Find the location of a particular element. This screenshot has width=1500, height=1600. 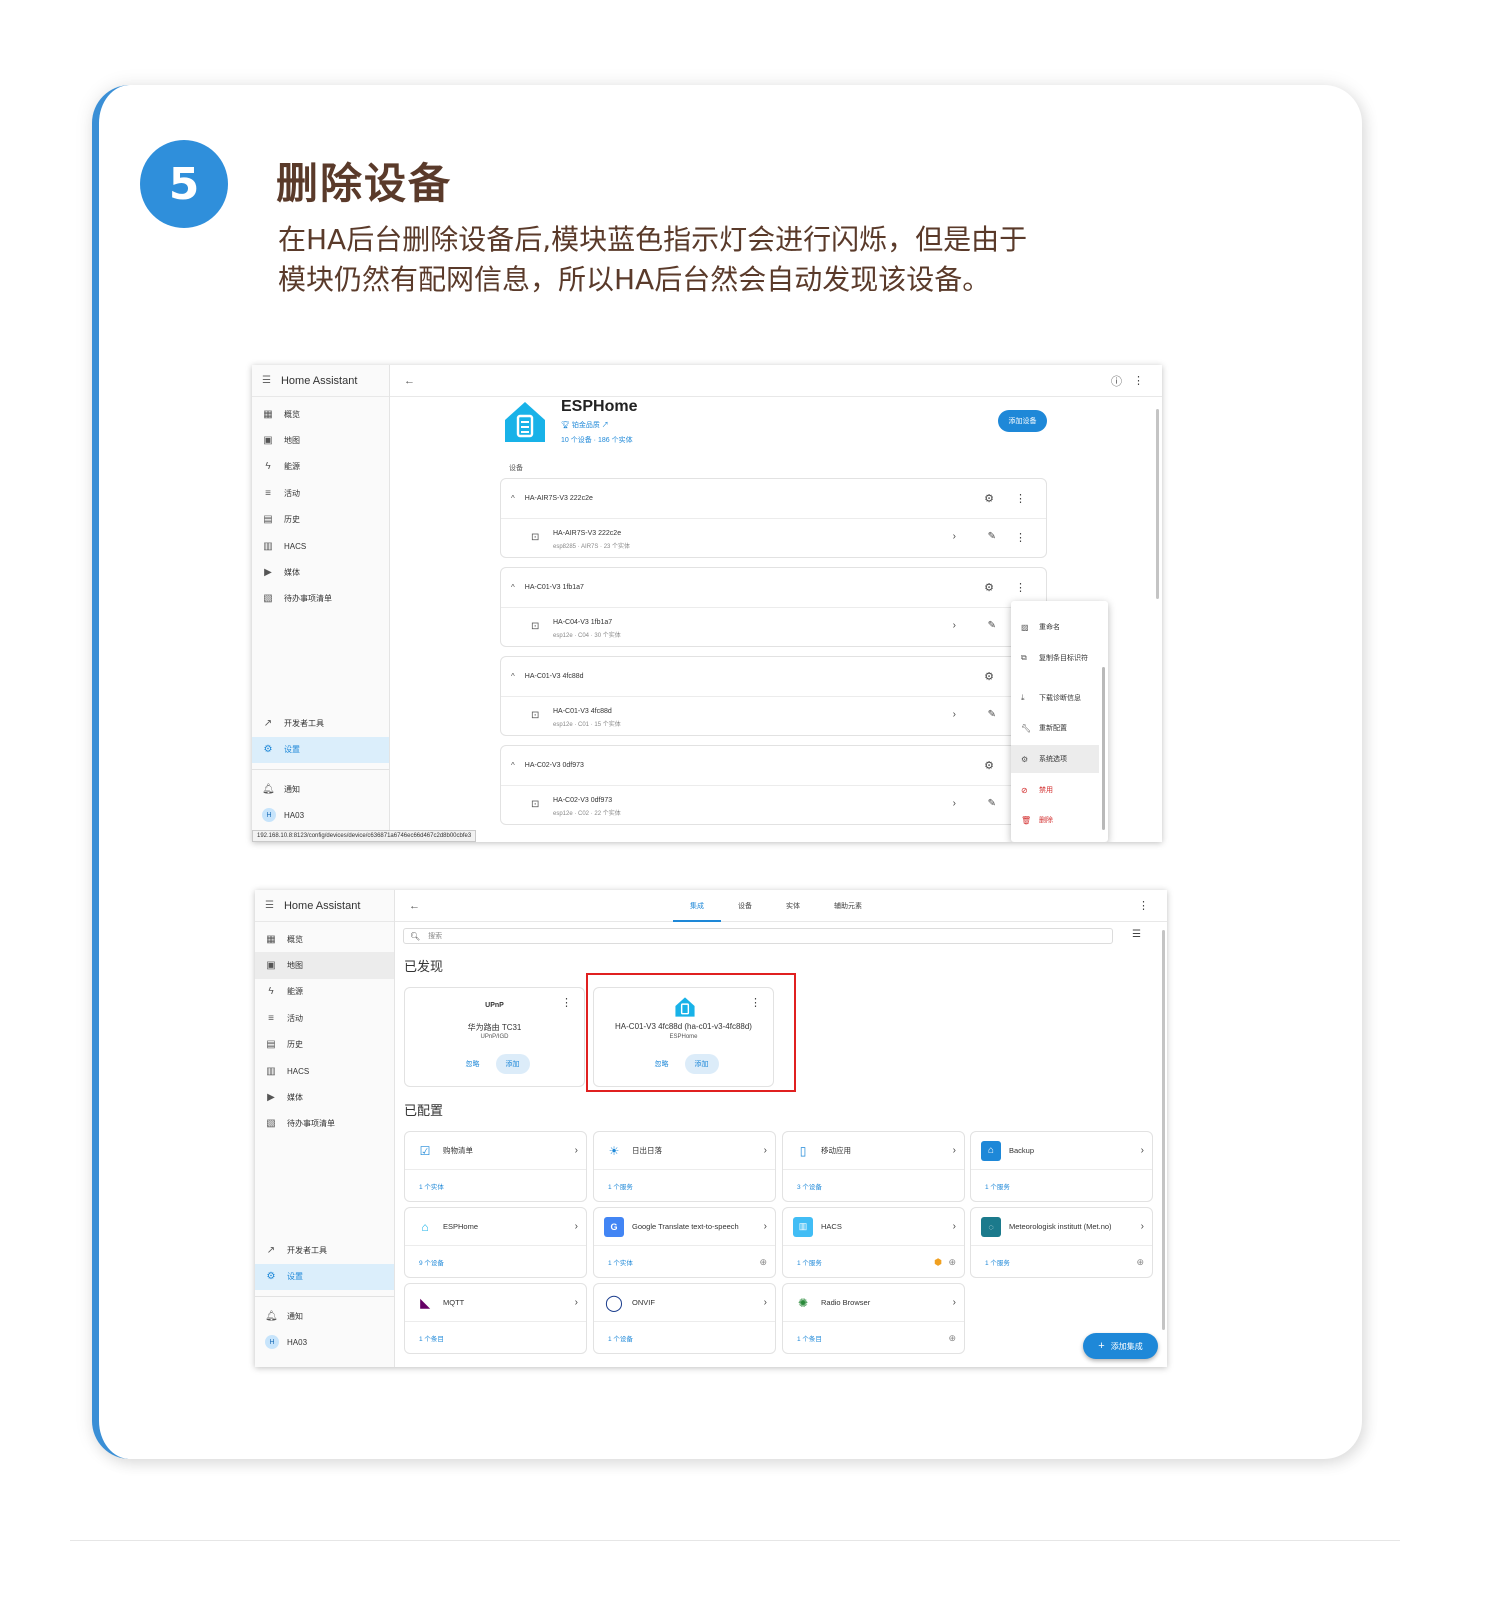

menu-item-reconfigure: 🔧︎ 重新配置 is located at coordinates (1055, 728).